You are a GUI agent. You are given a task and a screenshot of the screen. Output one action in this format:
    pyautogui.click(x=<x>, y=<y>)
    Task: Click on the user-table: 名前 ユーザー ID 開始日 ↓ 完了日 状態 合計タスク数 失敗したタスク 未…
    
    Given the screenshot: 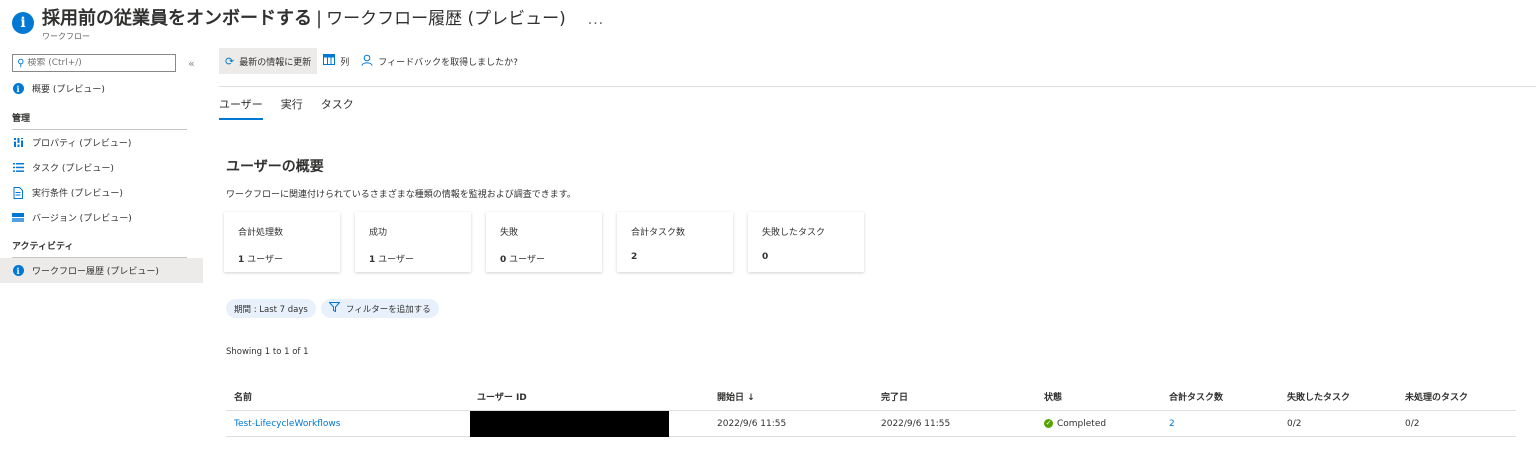 What is the action you would take?
    pyautogui.click(x=871, y=410)
    